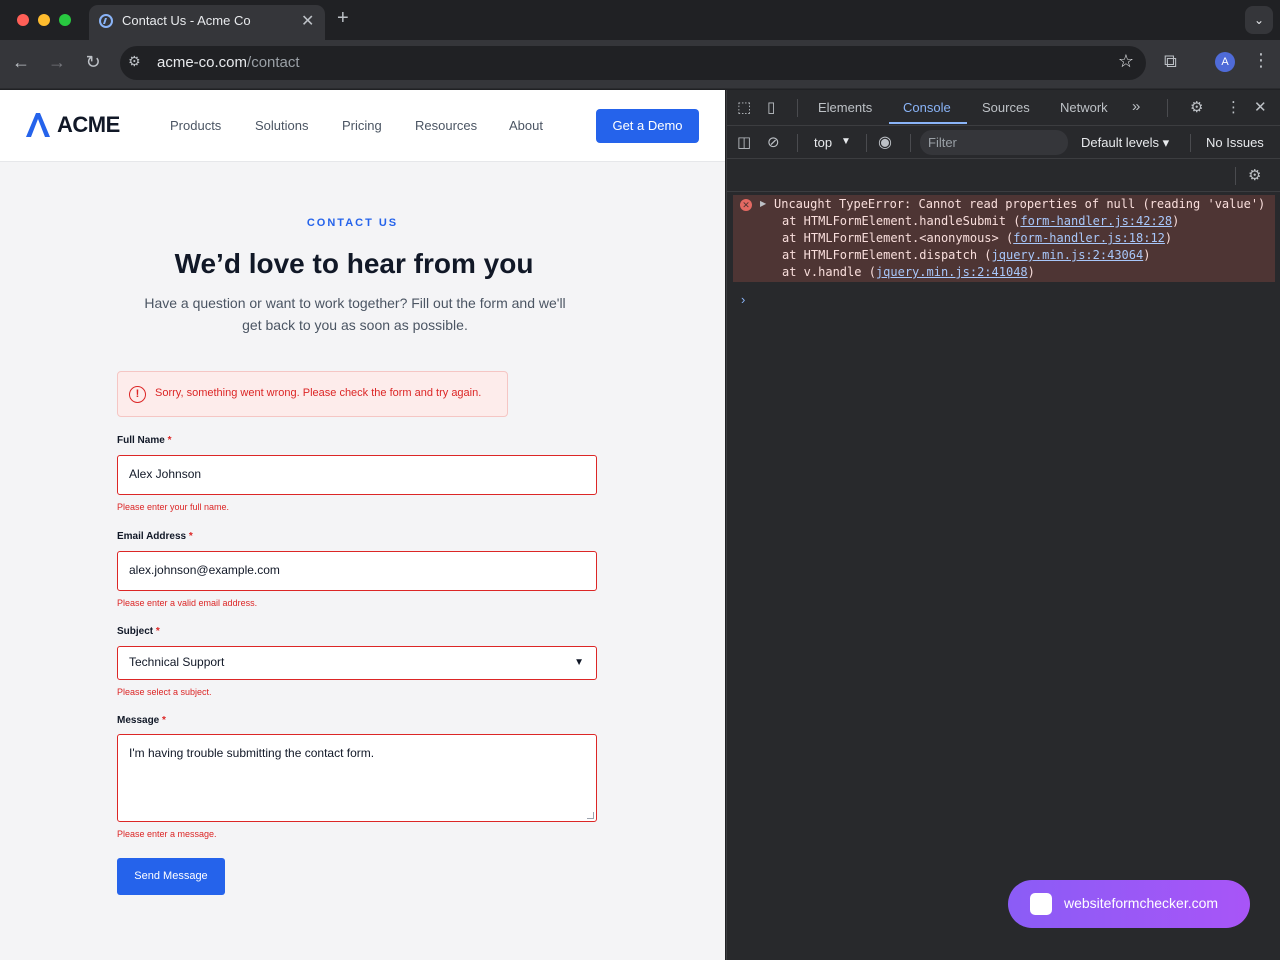 This screenshot has width=1280, height=960. I want to click on console-settings-gear-icon: ⚙, so click(1254, 175).